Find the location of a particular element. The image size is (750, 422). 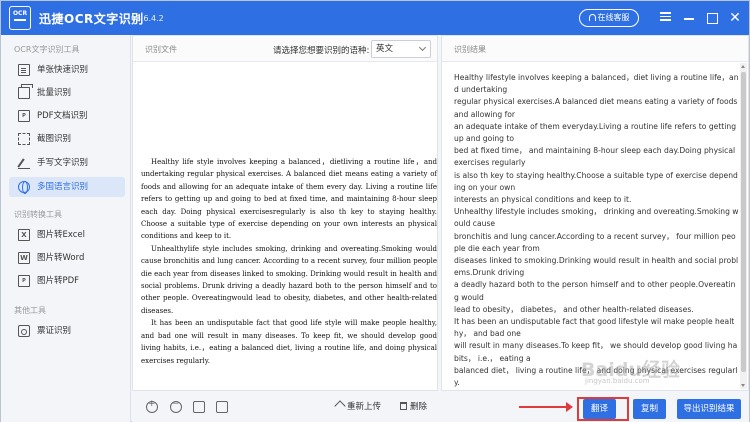

sidebar-item-batch: 批量识别 is located at coordinates (67, 93).